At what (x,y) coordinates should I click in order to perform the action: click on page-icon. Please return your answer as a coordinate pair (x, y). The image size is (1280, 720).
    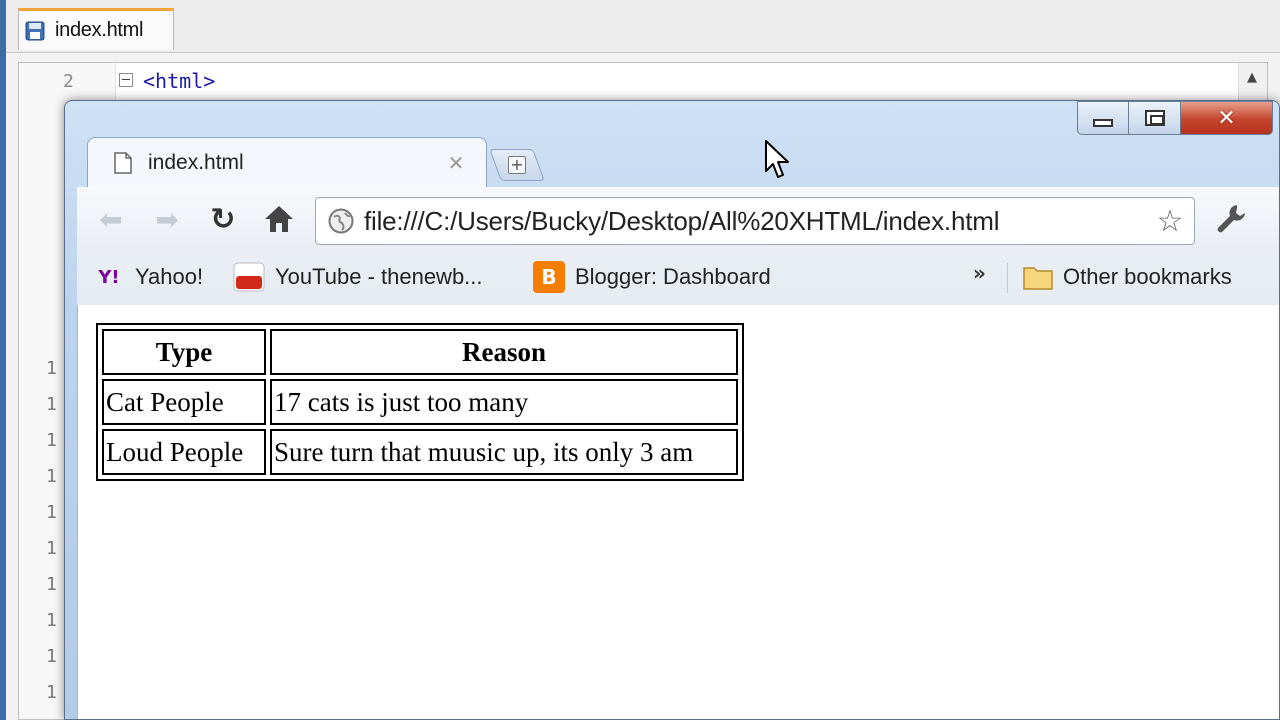
    Looking at the image, I should click on (123, 162).